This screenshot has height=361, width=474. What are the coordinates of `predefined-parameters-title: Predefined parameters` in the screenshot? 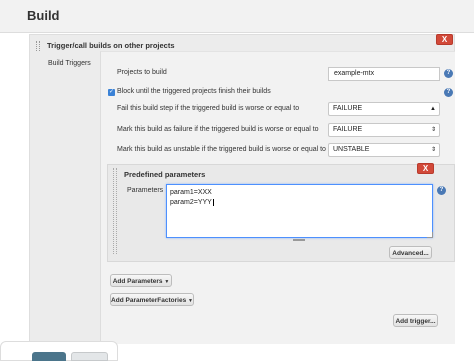 It's located at (165, 174).